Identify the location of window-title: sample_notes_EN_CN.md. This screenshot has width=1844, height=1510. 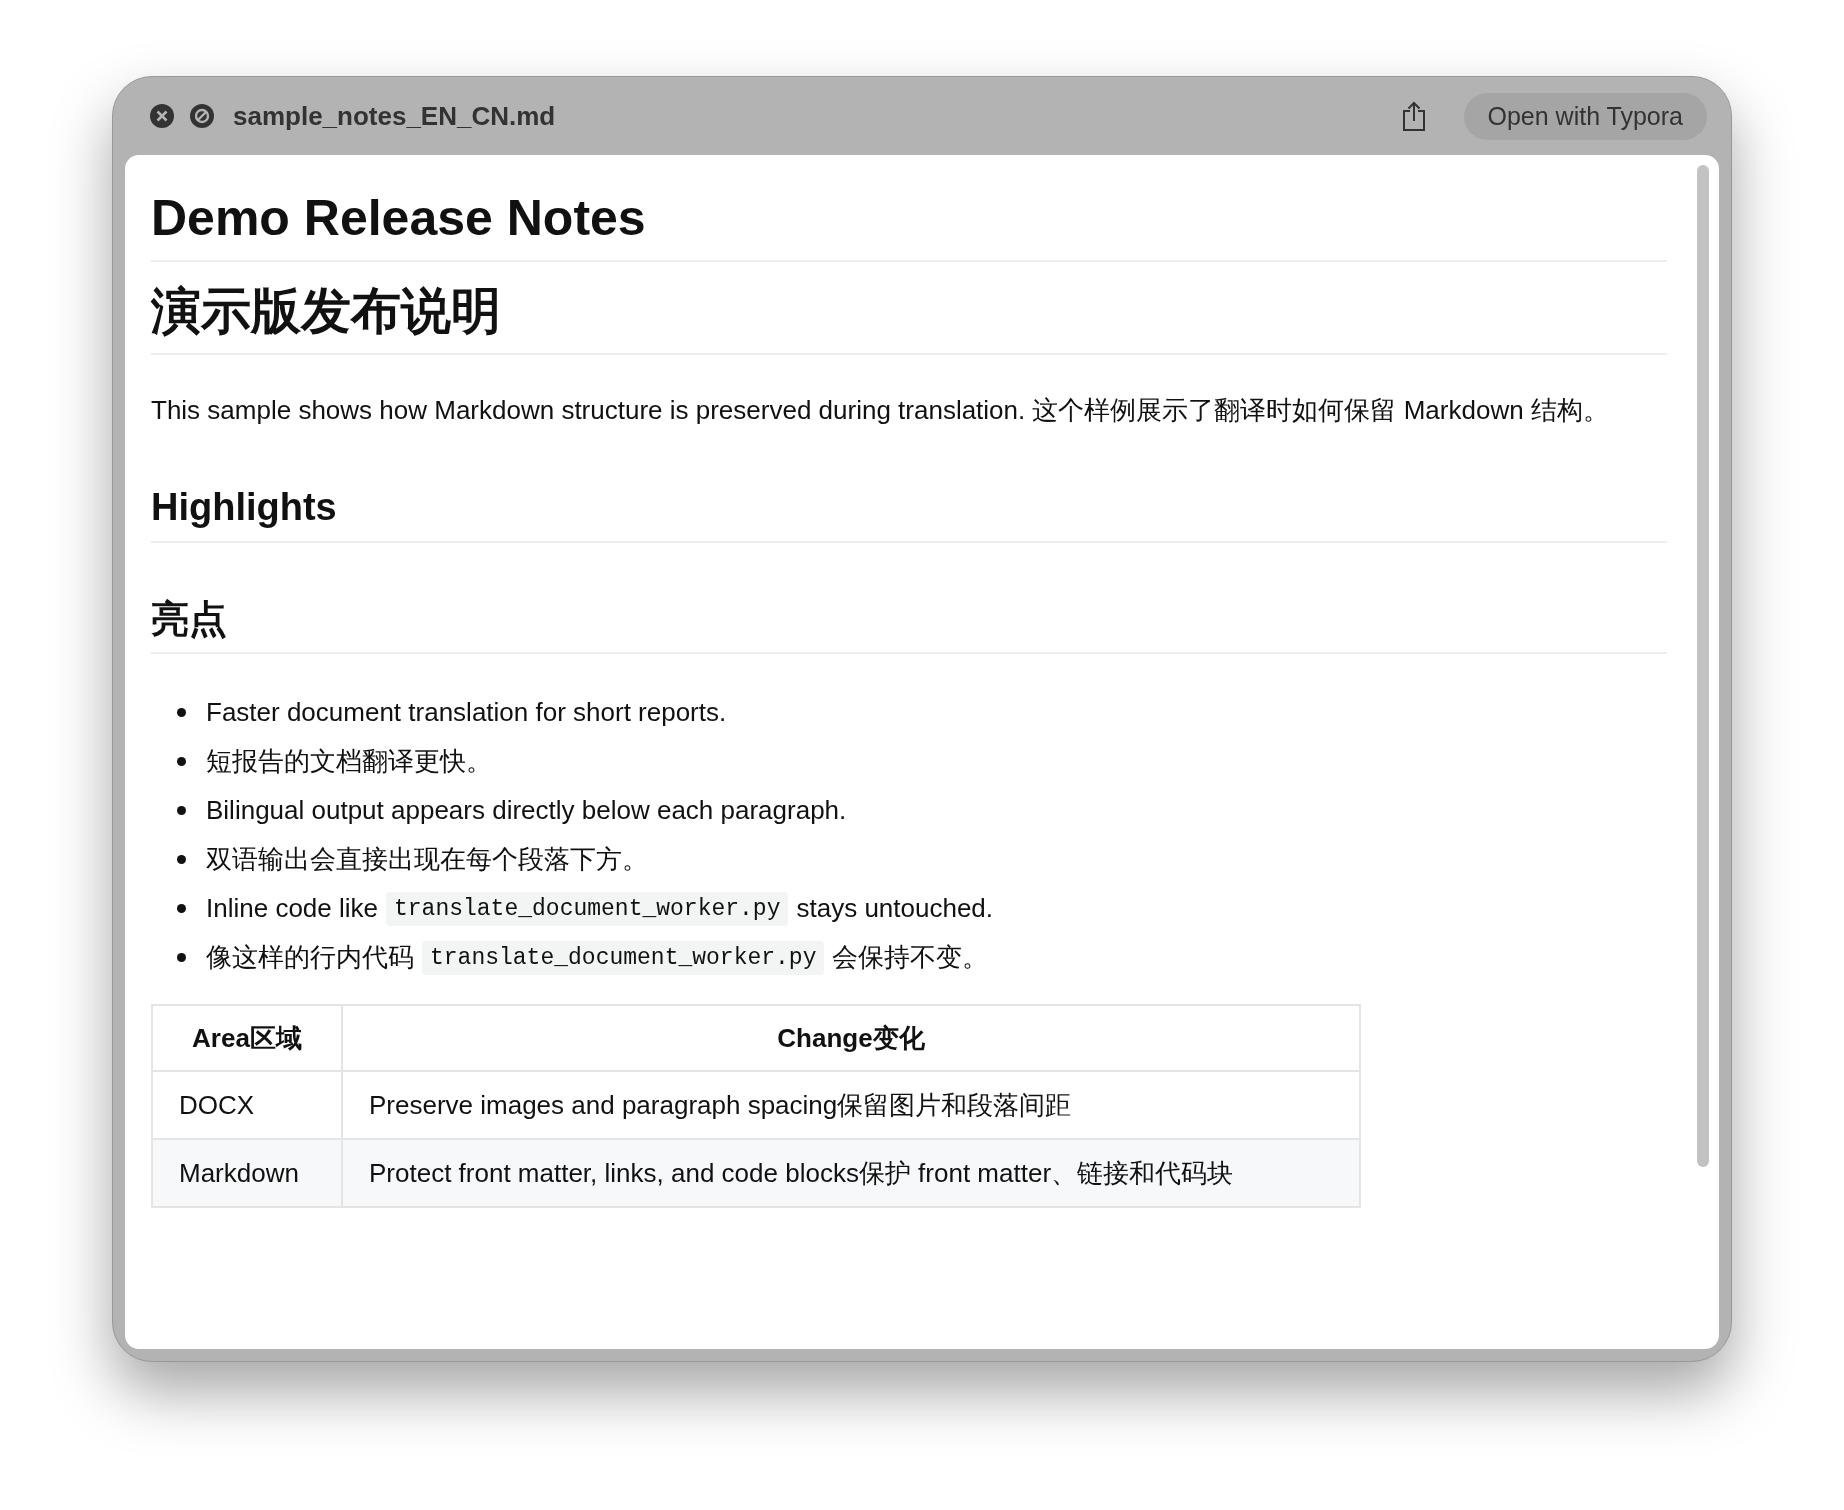
(395, 116).